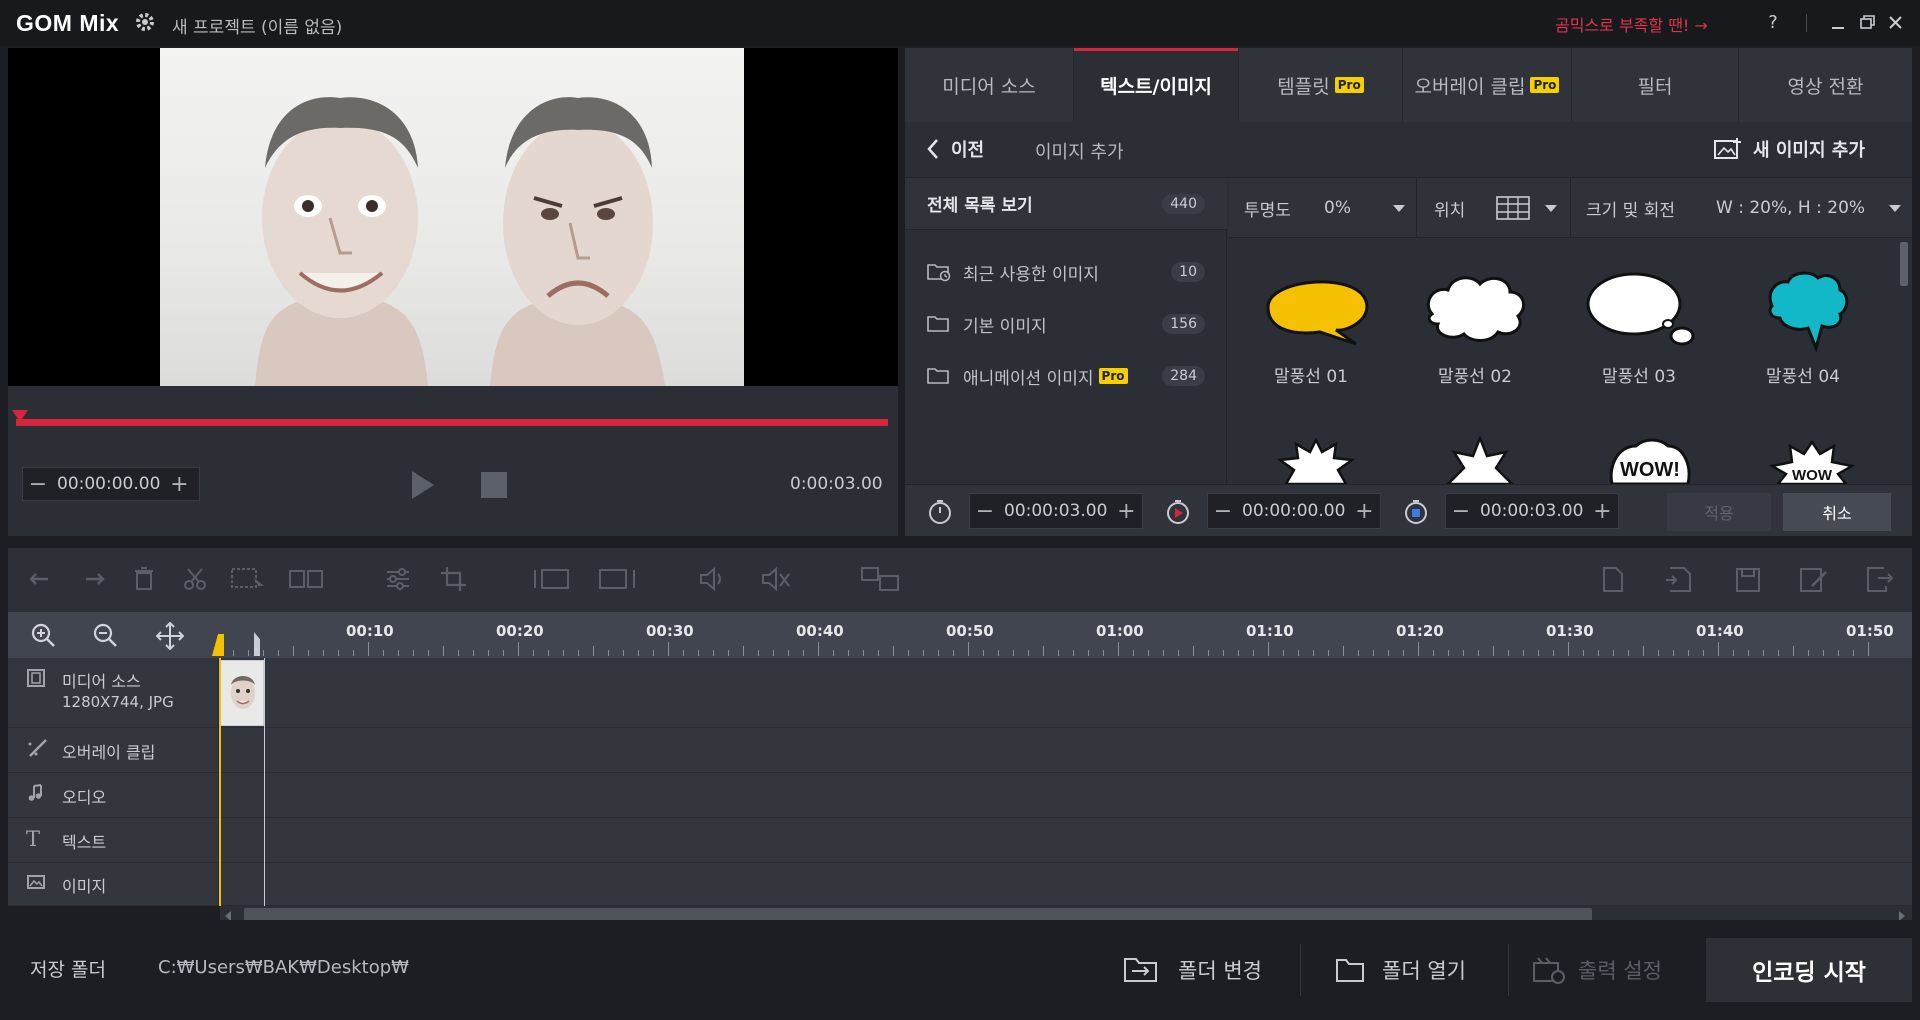 The width and height of the screenshot is (1920, 1020). What do you see at coordinates (1066, 376) in the screenshot?
I see `category-animation: 애니메이션 이미지 Pro 284` at bounding box center [1066, 376].